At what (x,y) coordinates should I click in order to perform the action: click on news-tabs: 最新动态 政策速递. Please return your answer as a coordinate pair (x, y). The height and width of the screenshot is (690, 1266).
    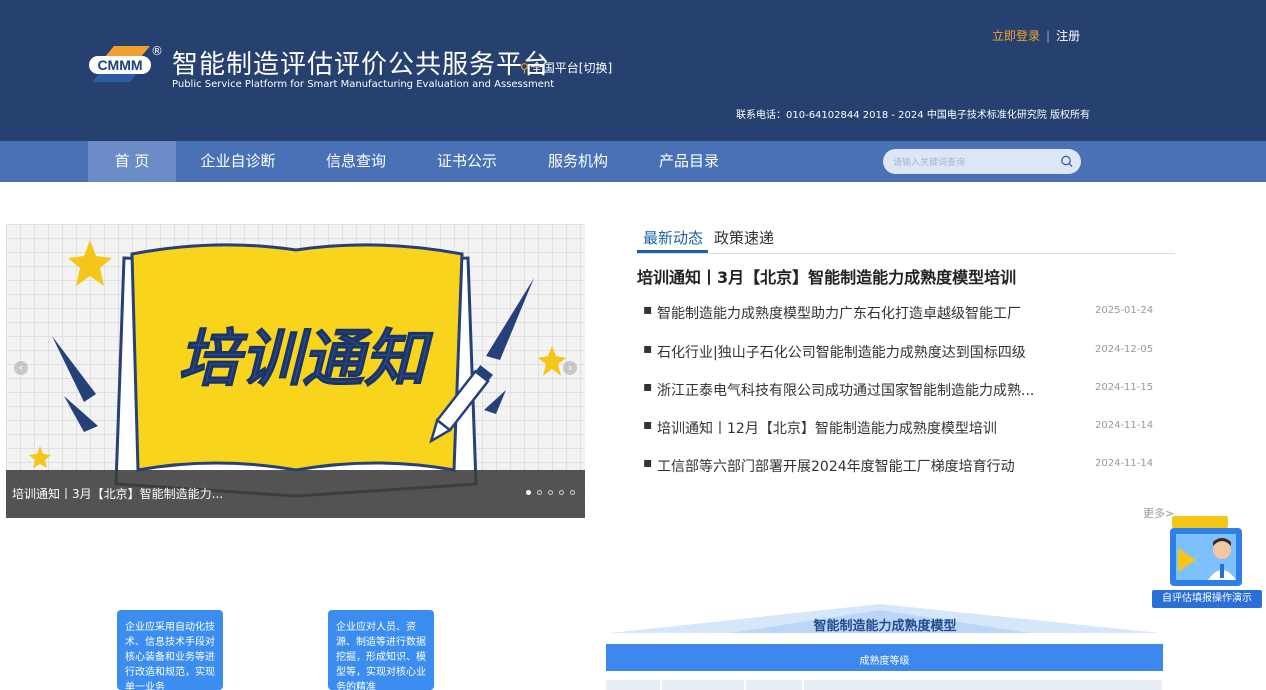
    Looking at the image, I should click on (906, 239).